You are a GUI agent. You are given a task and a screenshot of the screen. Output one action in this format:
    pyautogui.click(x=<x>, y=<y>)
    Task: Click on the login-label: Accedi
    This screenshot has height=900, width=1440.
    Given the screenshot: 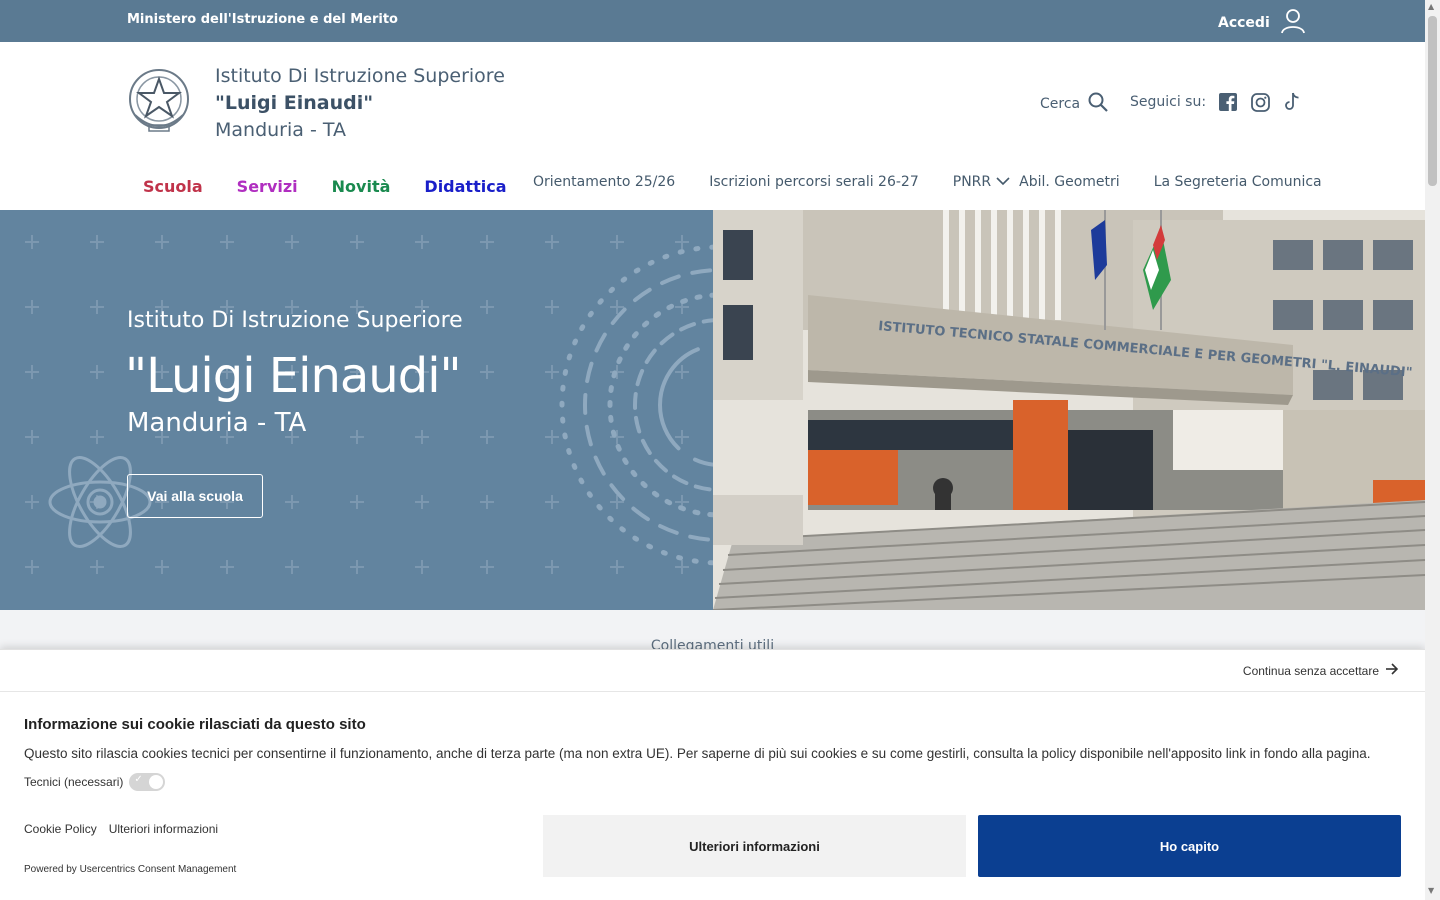 What is the action you would take?
    pyautogui.click(x=1244, y=23)
    